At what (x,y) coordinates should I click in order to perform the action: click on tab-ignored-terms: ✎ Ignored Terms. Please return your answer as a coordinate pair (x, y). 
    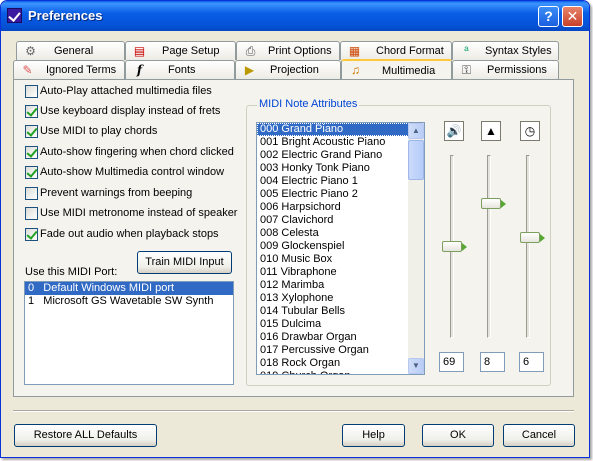
    Looking at the image, I should click on (69, 69).